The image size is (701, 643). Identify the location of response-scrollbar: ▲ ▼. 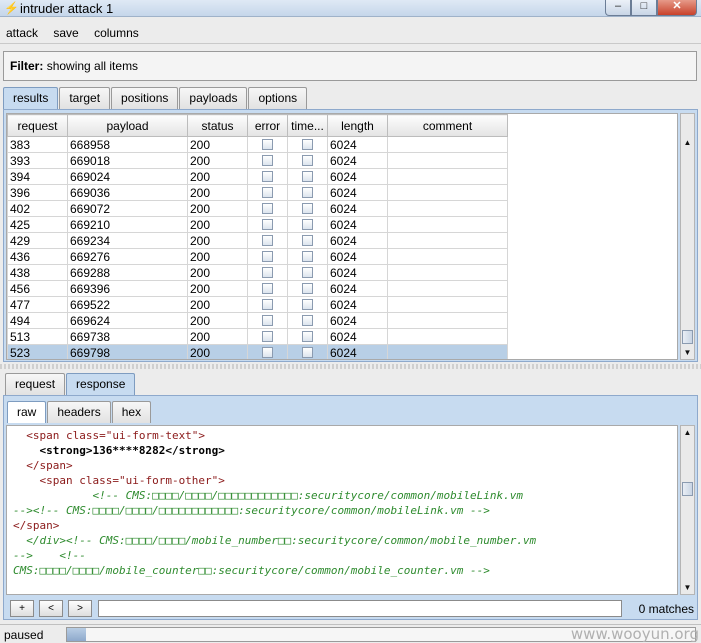
(687, 510).